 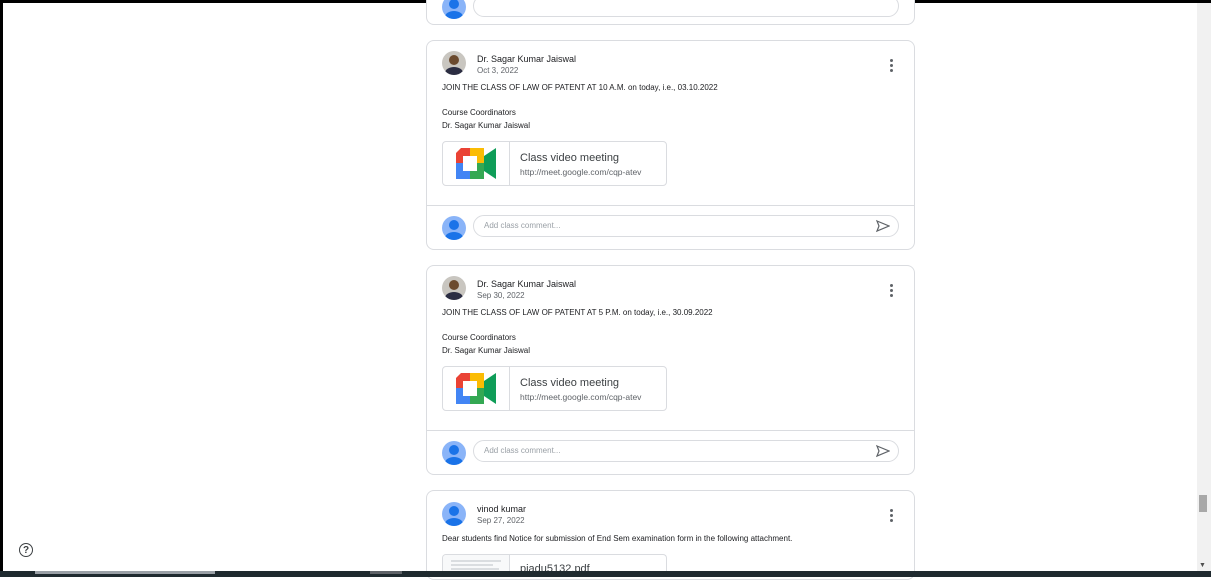 What do you see at coordinates (501, 509) in the screenshot?
I see `post-author: vinod kumar` at bounding box center [501, 509].